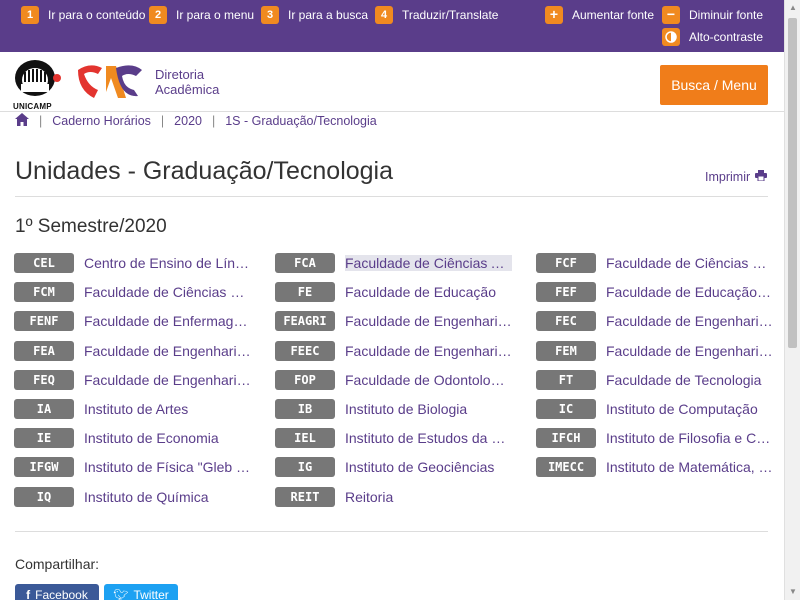 The width and height of the screenshot is (800, 600). What do you see at coordinates (167, 380) in the screenshot?
I see `unit-name-link: Faculdade de Engenharia Química` at bounding box center [167, 380].